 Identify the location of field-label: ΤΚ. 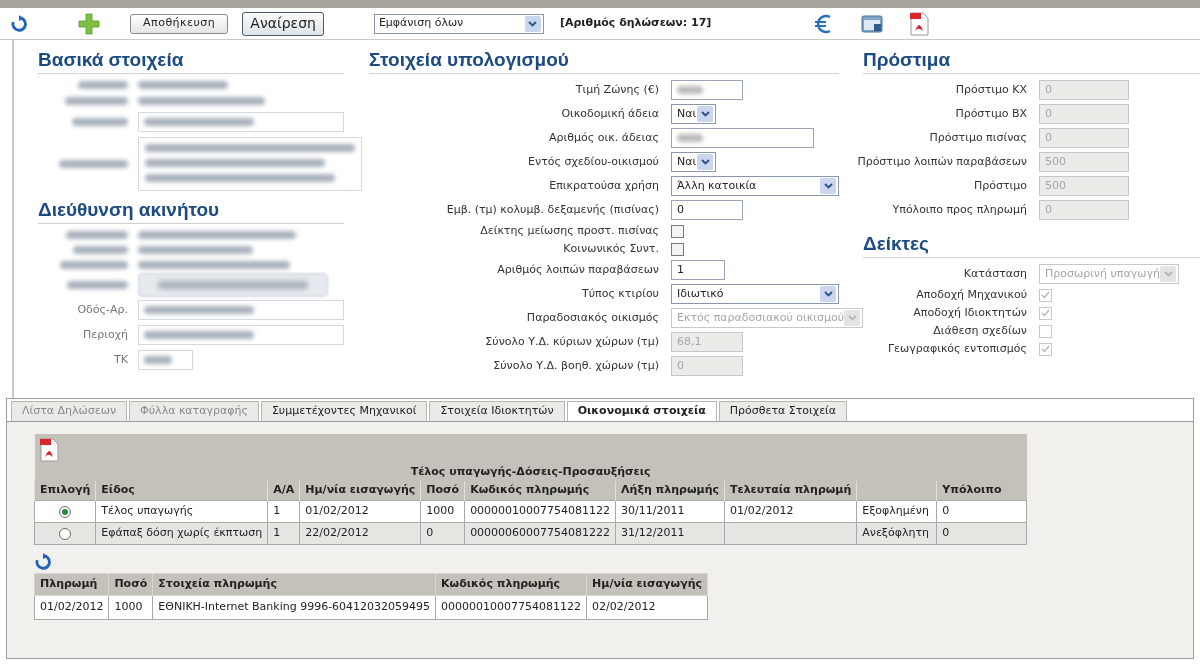
(120, 359).